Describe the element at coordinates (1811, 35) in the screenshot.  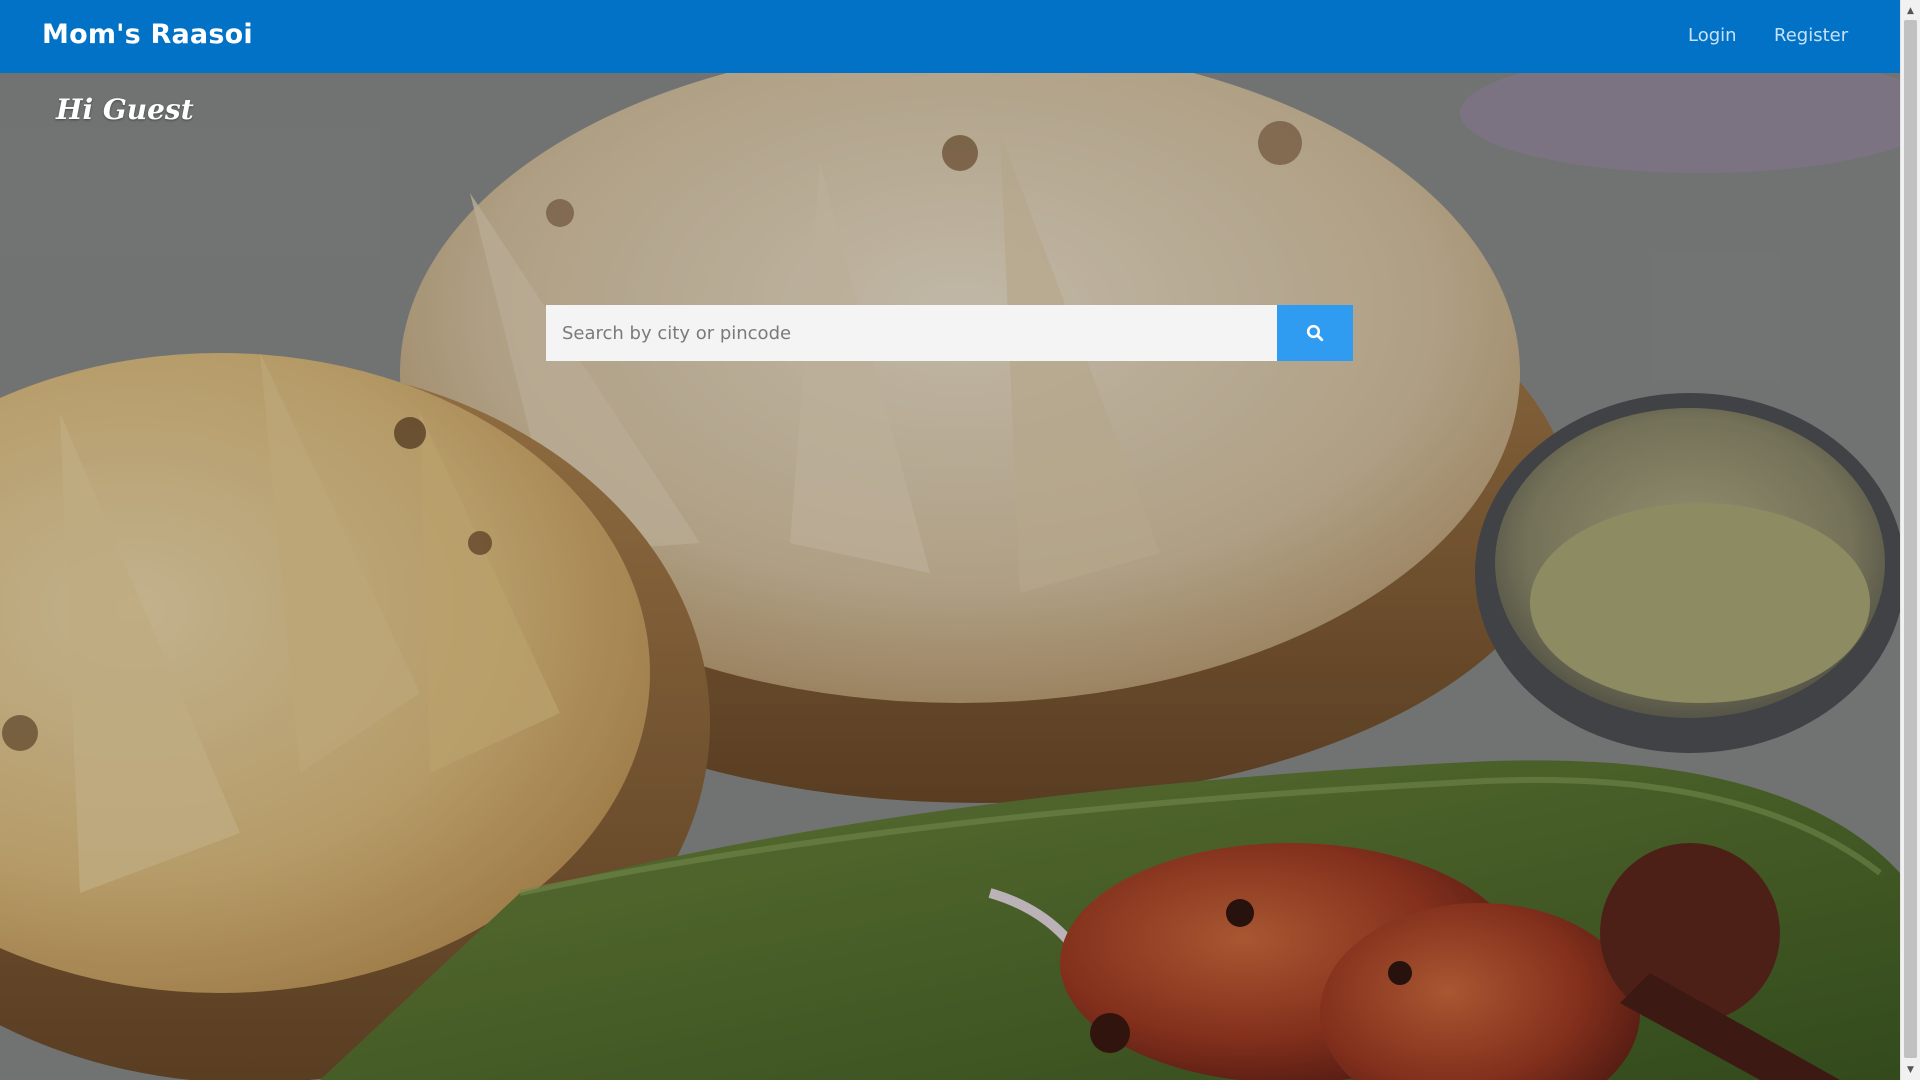
I see `register-link: Register` at that location.